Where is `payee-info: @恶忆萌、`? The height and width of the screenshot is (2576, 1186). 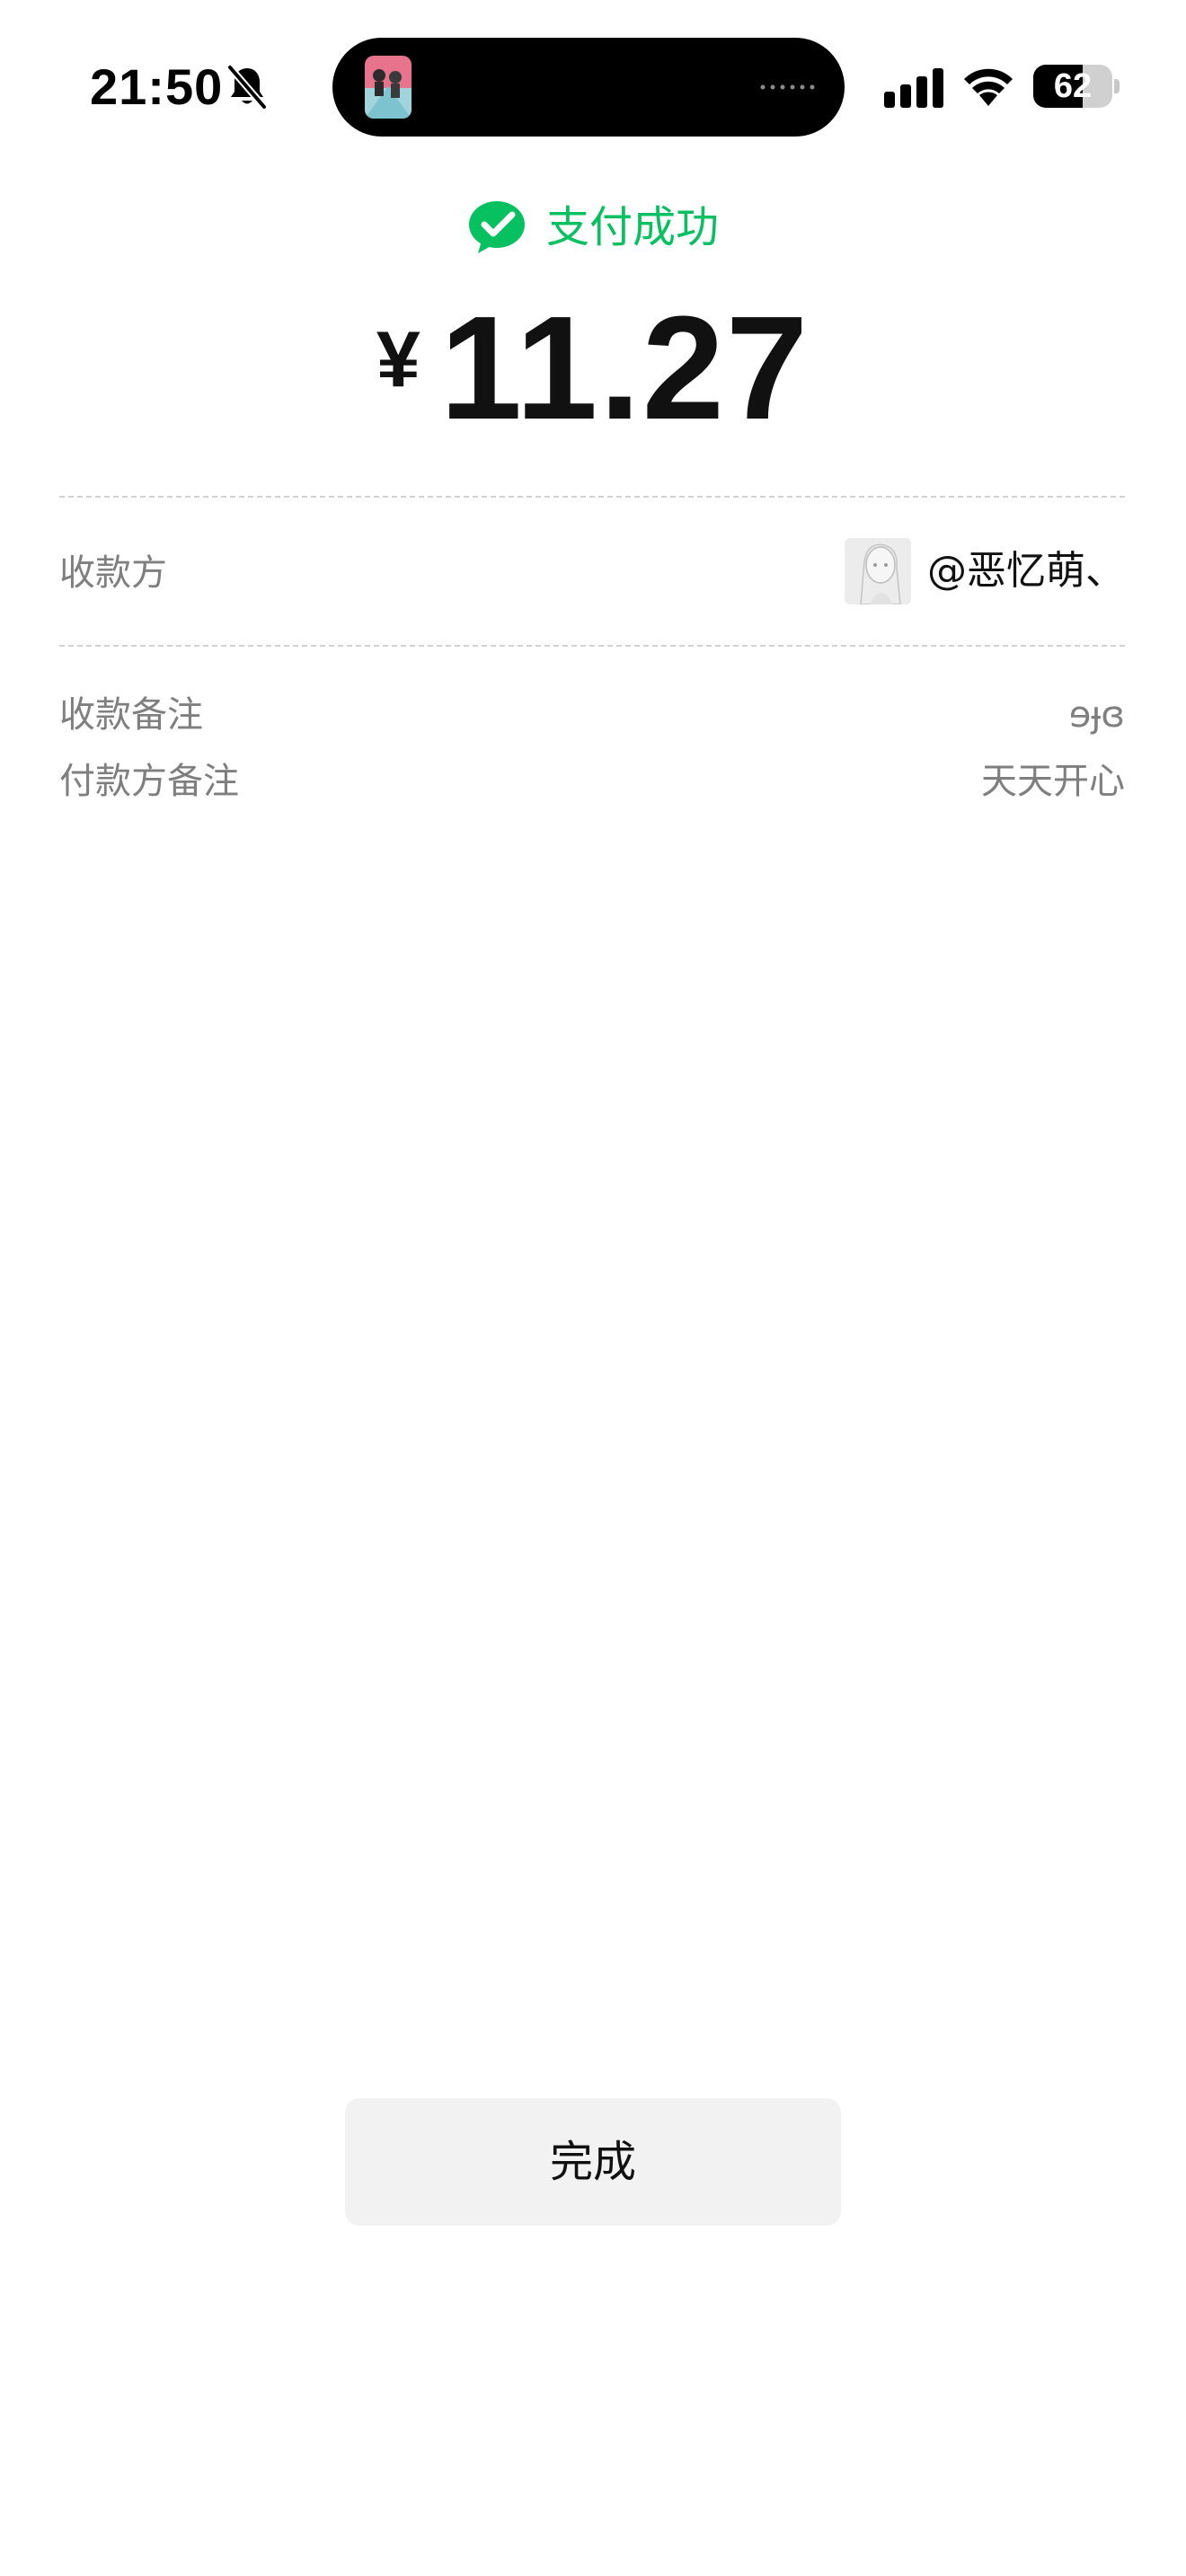 payee-info: @恶忆萌、 is located at coordinates (985, 571).